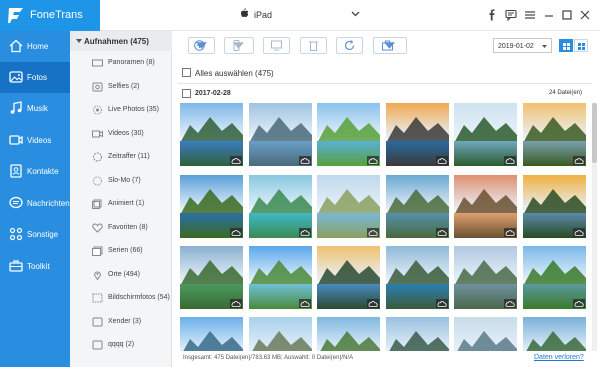 The image size is (600, 367). I want to click on refresh-button, so click(349, 45).